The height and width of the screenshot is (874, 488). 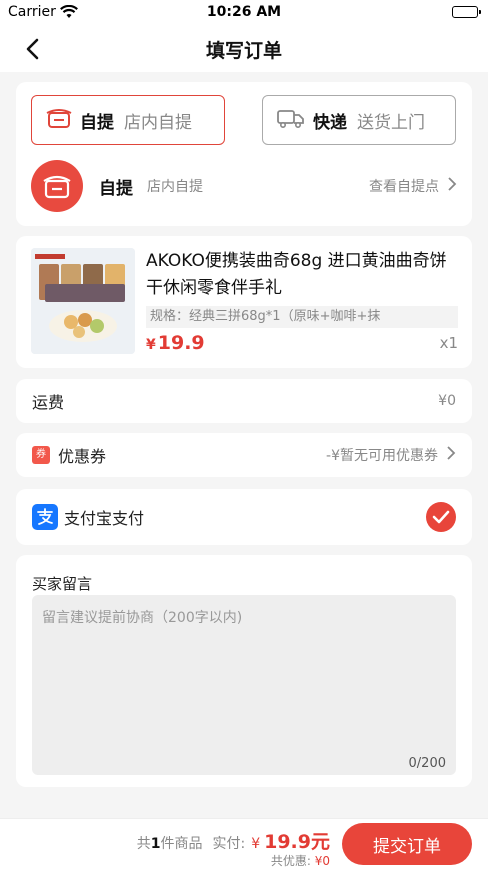 What do you see at coordinates (322, 861) in the screenshot?
I see `discount-value: ¥0` at bounding box center [322, 861].